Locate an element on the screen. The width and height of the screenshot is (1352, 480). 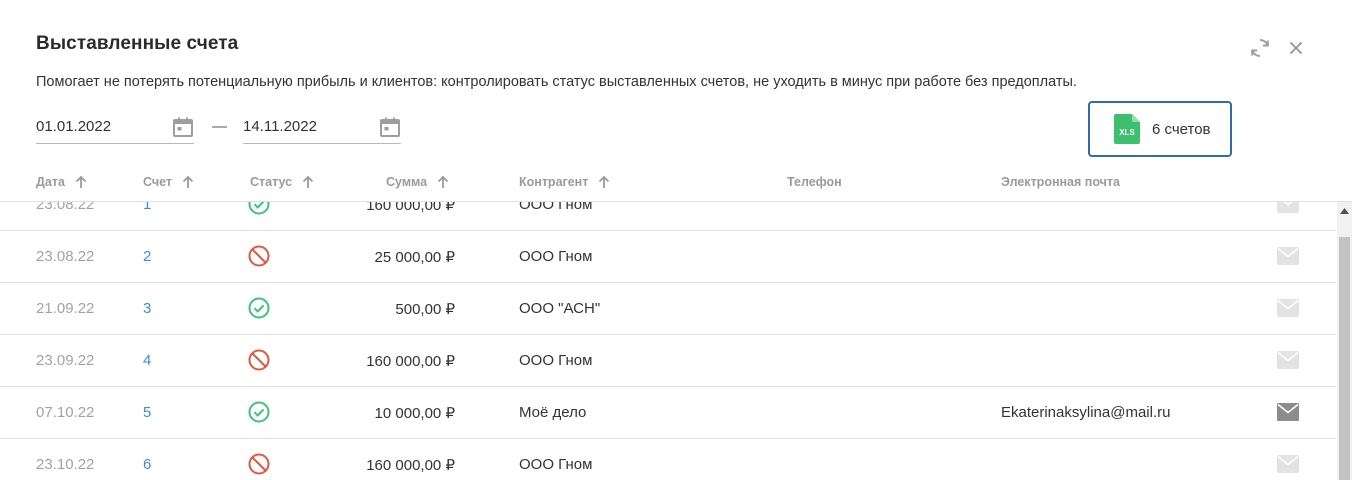
scrollbar-thumb is located at coordinates (1344, 358).